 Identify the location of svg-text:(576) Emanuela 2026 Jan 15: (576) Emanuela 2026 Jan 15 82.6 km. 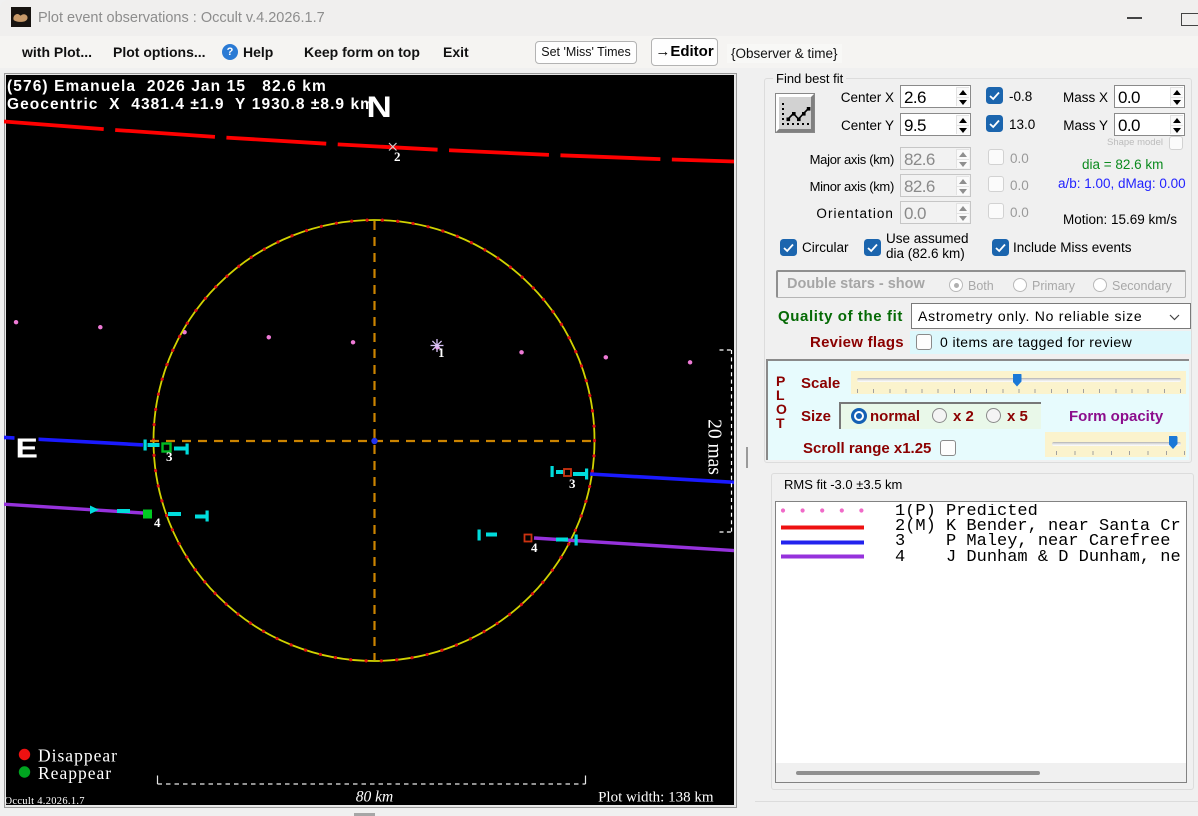
(167, 86).